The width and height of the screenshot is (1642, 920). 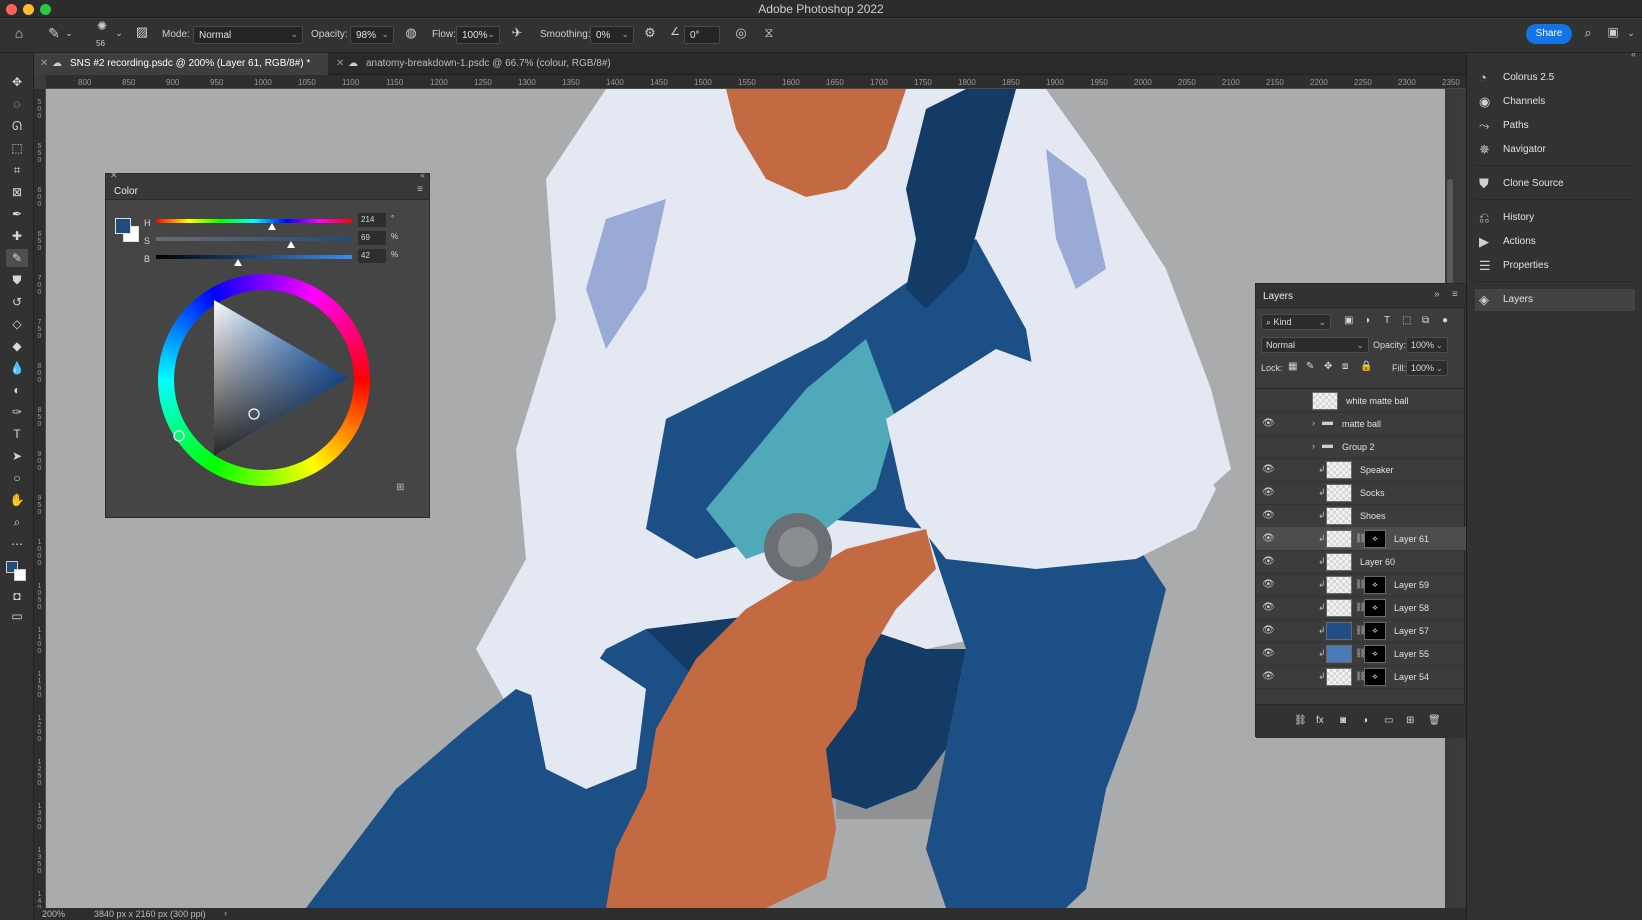 I want to click on layer-row: 👁 ↲ Speaker, so click(x=1361, y=470).